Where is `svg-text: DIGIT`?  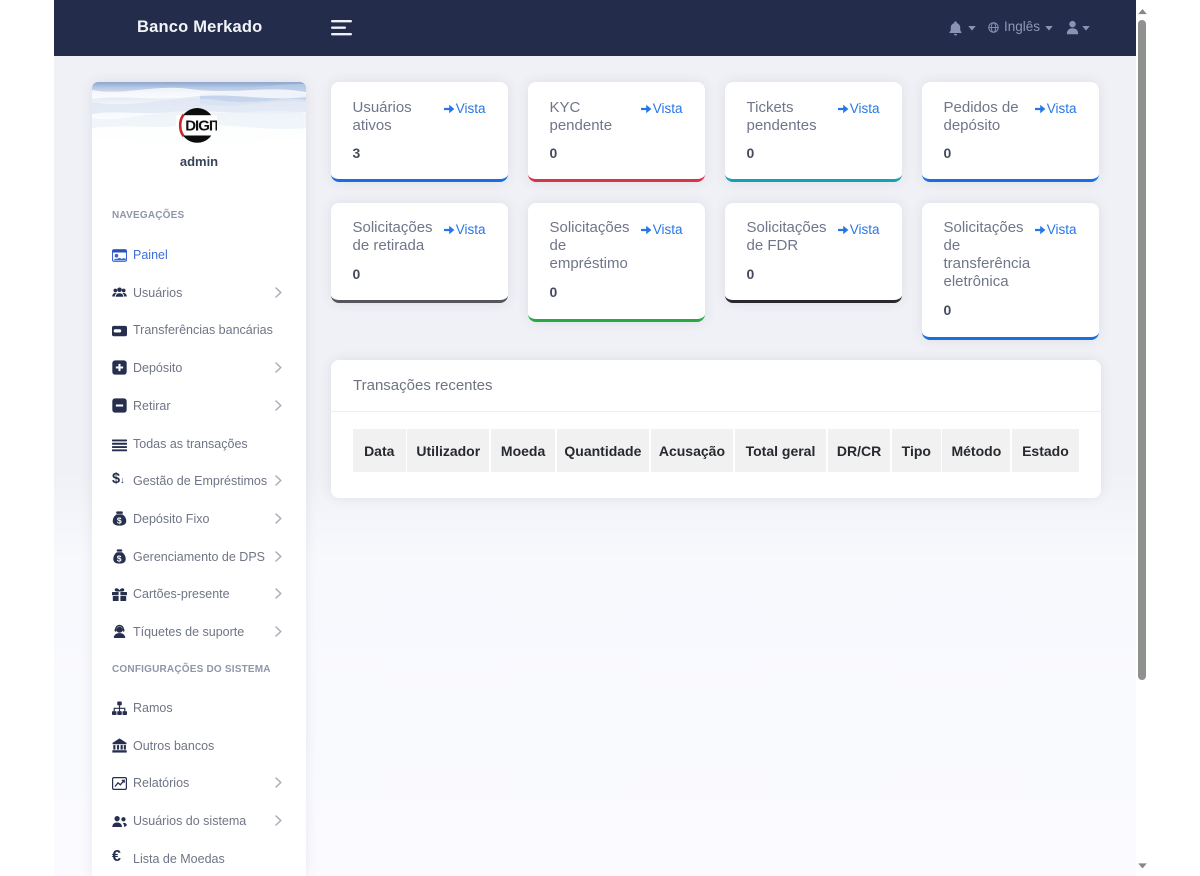
svg-text: DIGIT is located at coordinates (201, 126).